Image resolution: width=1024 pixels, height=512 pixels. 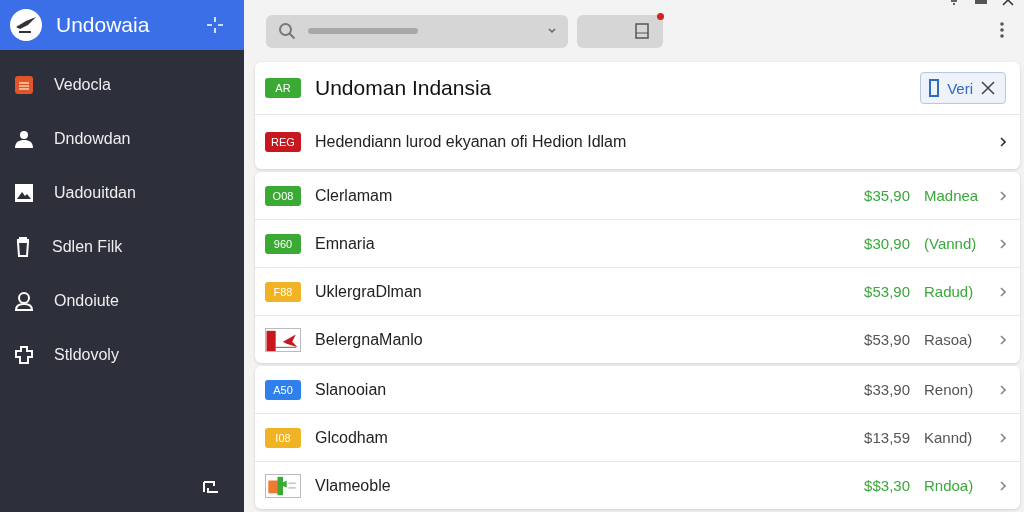 What do you see at coordinates (934, 88) in the screenshot?
I see `door-icon` at bounding box center [934, 88].